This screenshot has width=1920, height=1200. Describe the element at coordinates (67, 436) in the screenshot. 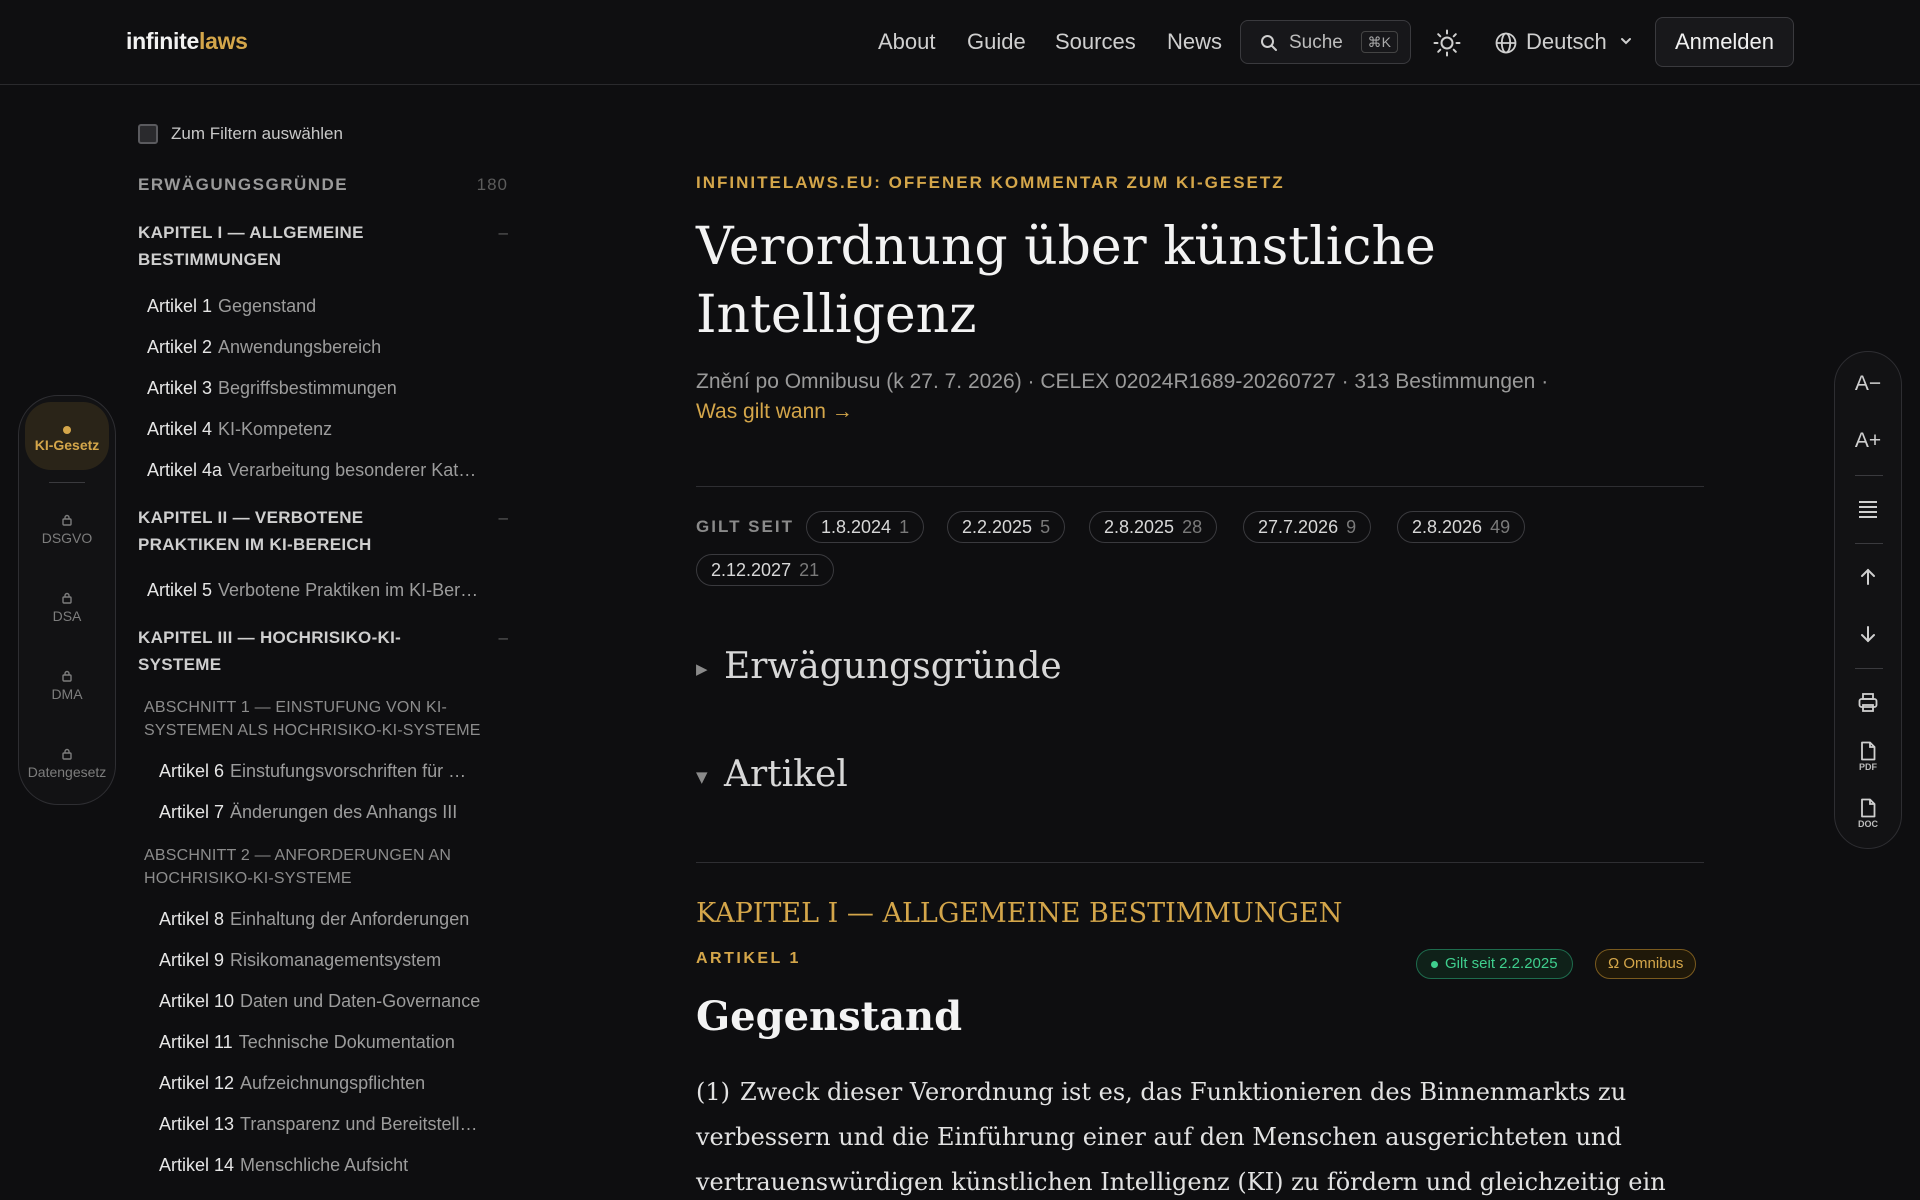

I see `rail-item-ki-gesetz: KI-Gesetz` at that location.